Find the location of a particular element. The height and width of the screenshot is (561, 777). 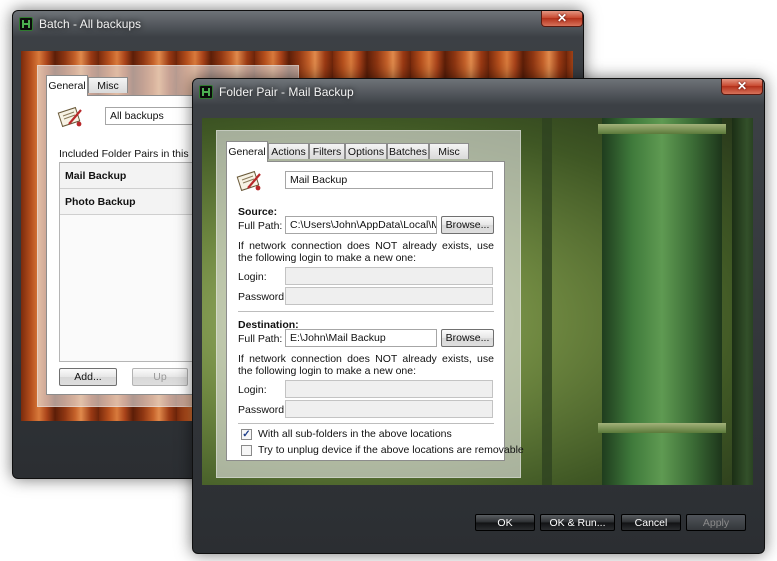

batch-tab-misc: Misc is located at coordinates (108, 85).